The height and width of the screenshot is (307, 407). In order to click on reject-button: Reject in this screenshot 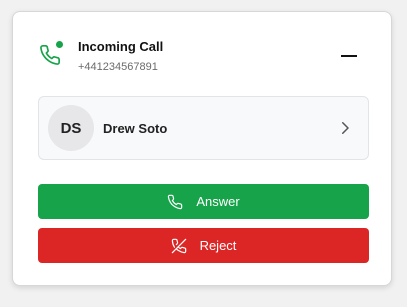, I will do `click(203, 245)`.